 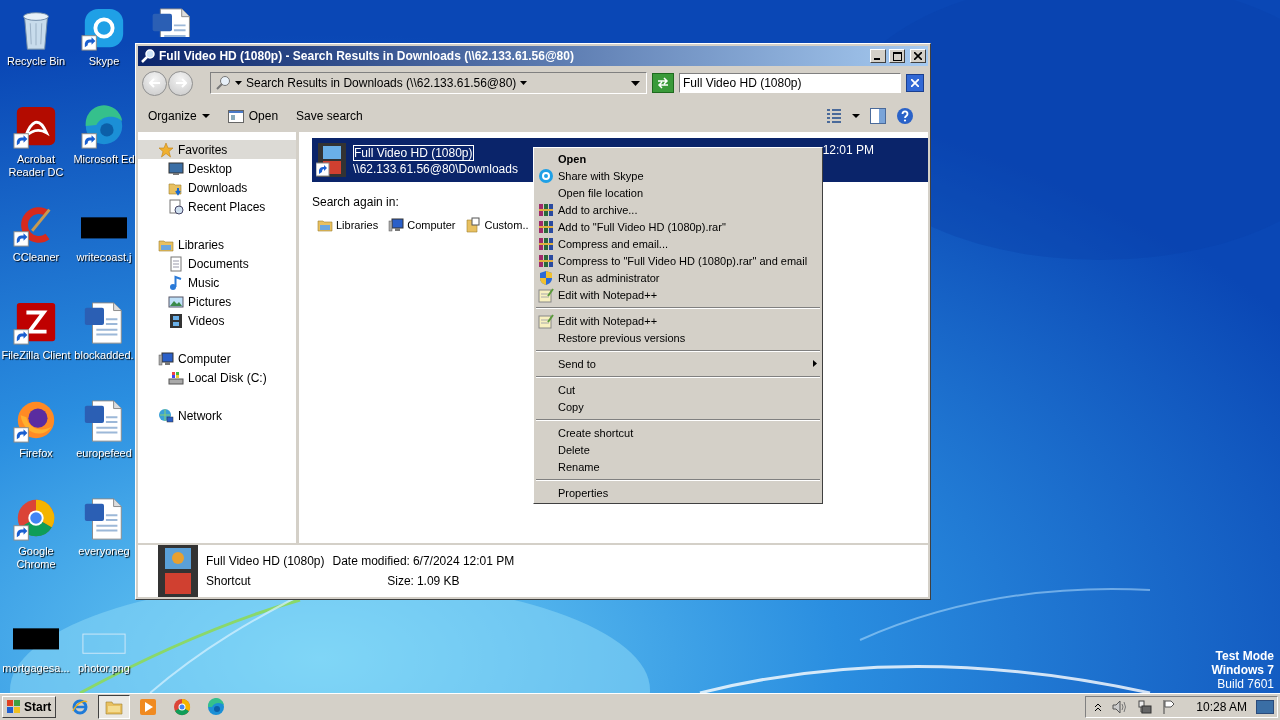 I want to click on windows-flag-icon, so click(x=14, y=707).